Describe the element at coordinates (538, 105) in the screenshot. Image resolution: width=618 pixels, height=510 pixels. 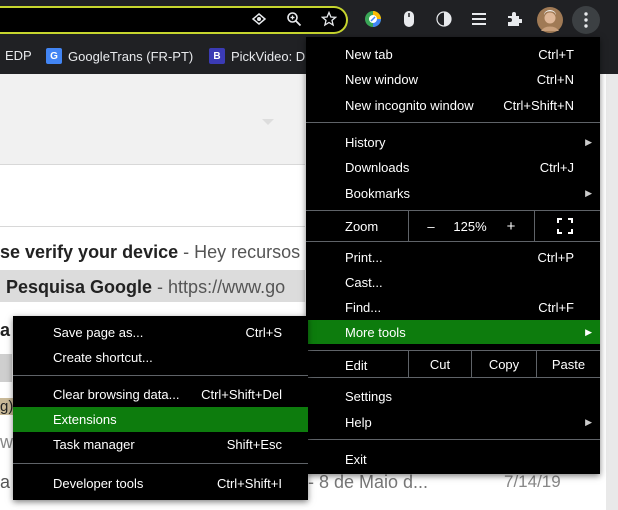
I see `menu-item-shortcut: Ctrl+Shift+N` at that location.